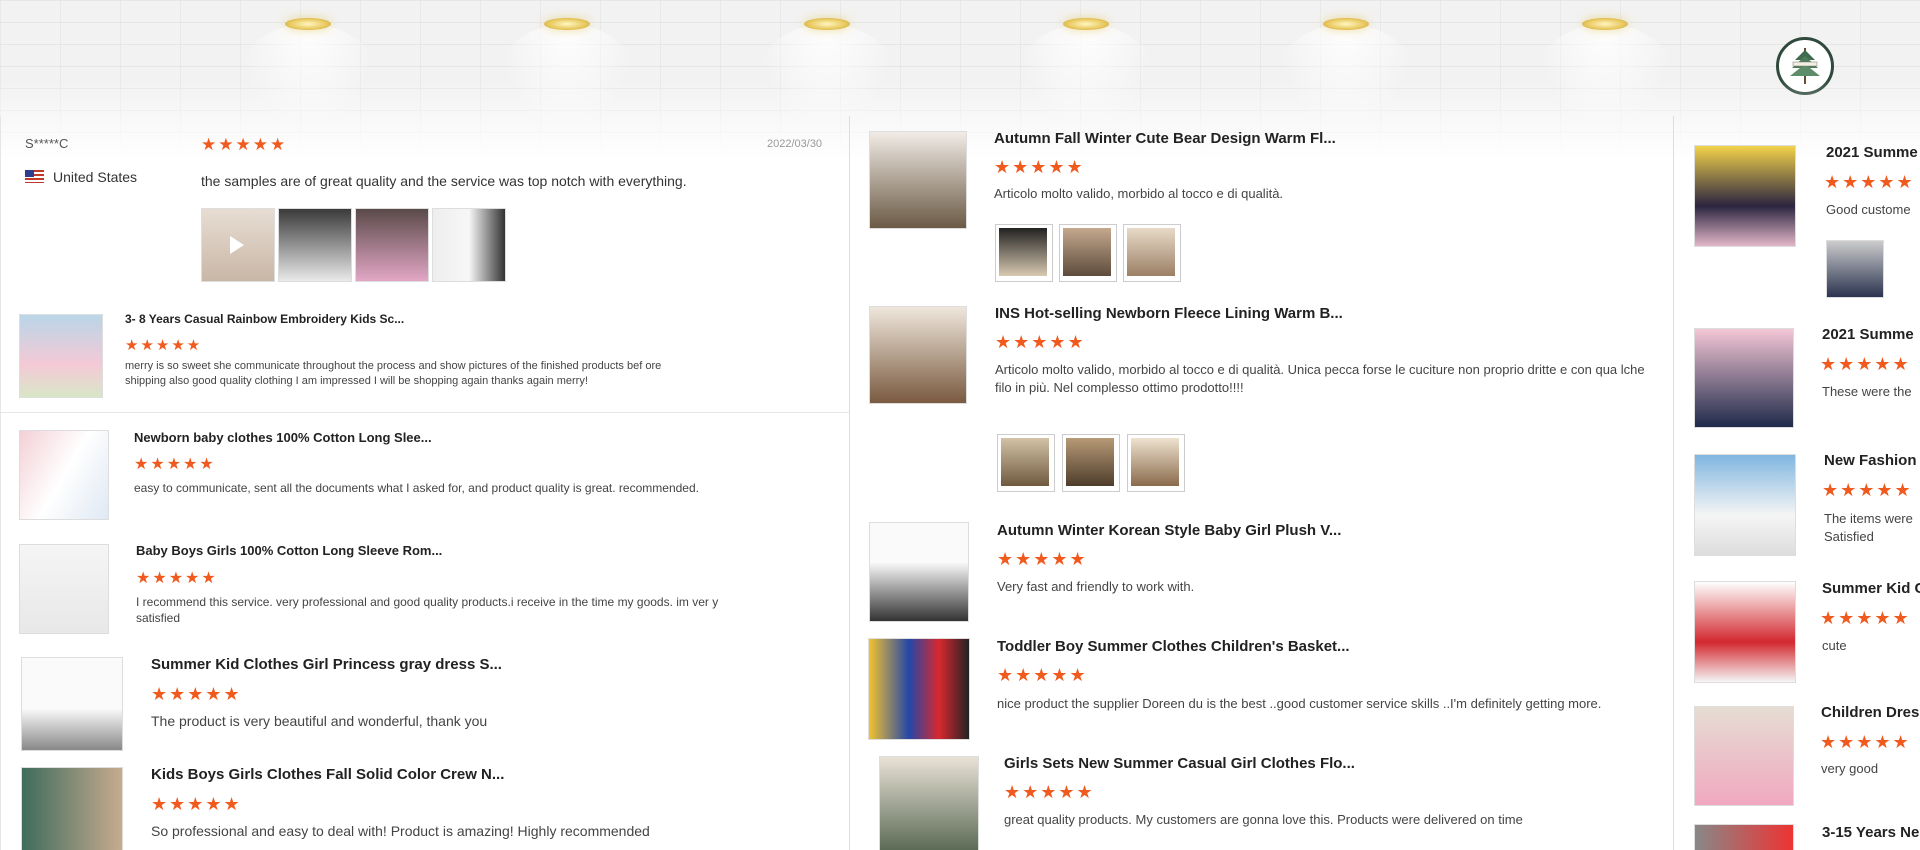 The image size is (1920, 850). Describe the element at coordinates (1868, 527) in the screenshot. I see `review-text: The items were Satisfied` at that location.